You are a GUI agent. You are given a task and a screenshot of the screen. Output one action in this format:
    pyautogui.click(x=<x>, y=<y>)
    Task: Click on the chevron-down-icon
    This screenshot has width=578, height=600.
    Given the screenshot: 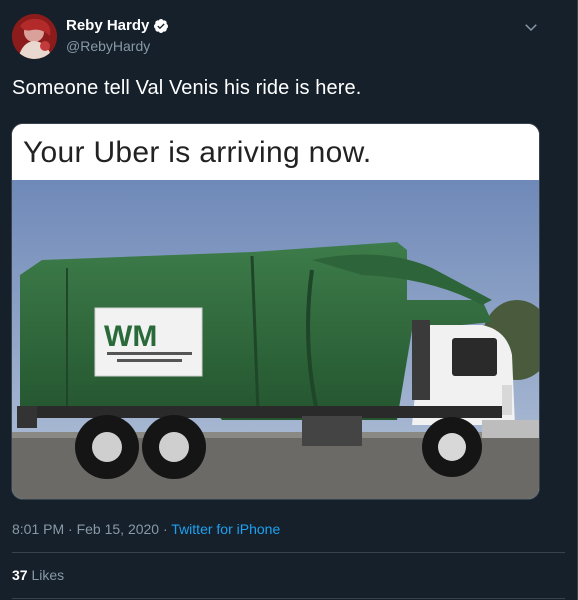 What is the action you would take?
    pyautogui.click(x=531, y=27)
    